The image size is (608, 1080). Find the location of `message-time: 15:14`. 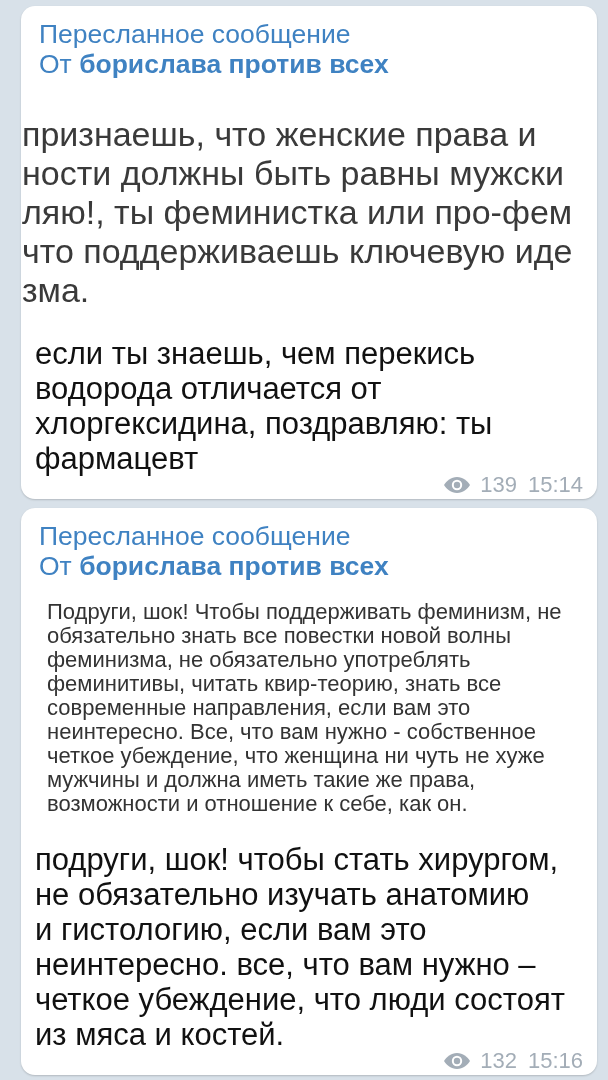

message-time: 15:14 is located at coordinates (555, 485).